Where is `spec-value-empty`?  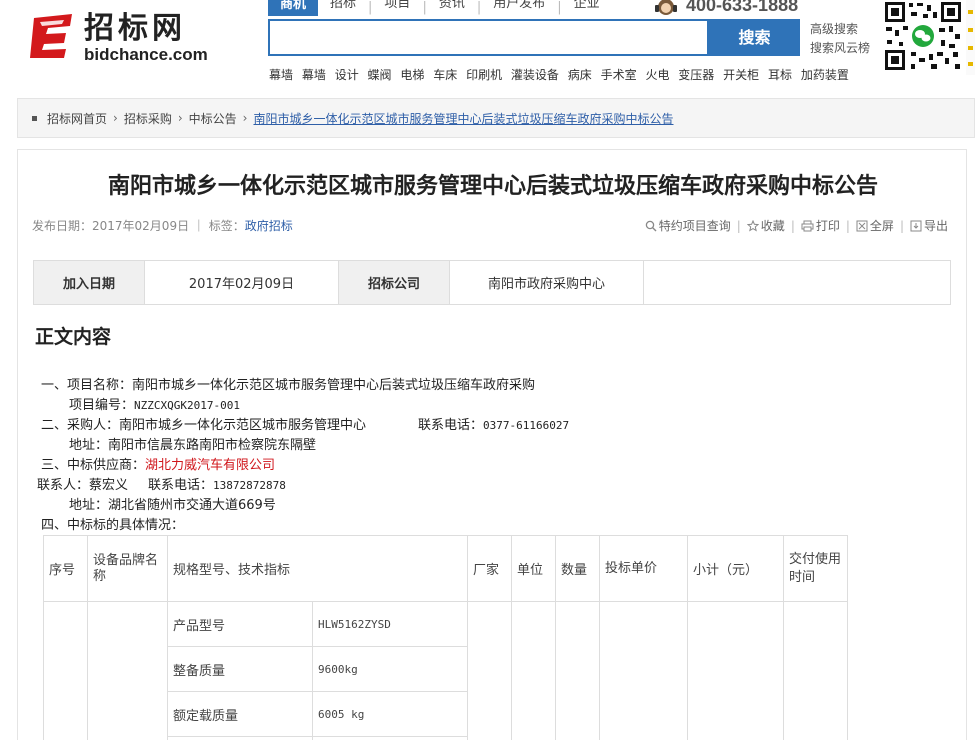 spec-value-empty is located at coordinates (390, 738).